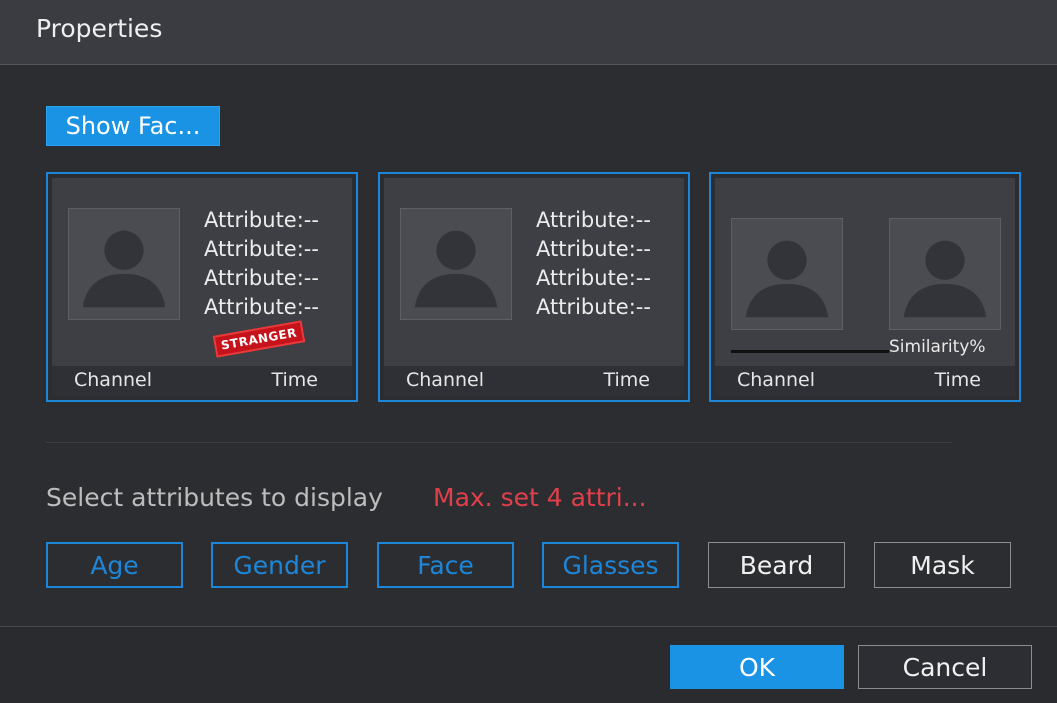 The height and width of the screenshot is (703, 1057). I want to click on attribute-toggle-beard: Beard, so click(776, 565).